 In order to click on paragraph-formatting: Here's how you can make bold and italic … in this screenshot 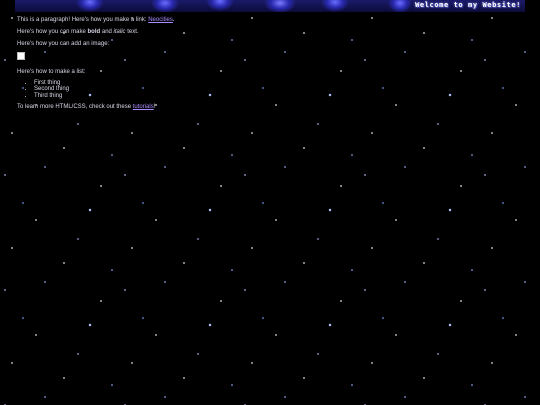, I will do `click(78, 32)`.